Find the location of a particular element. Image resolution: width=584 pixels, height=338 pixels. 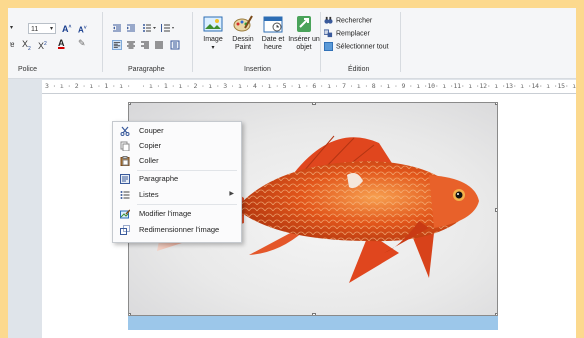

insert-paint-label: Dessin Paint is located at coordinates (243, 43).